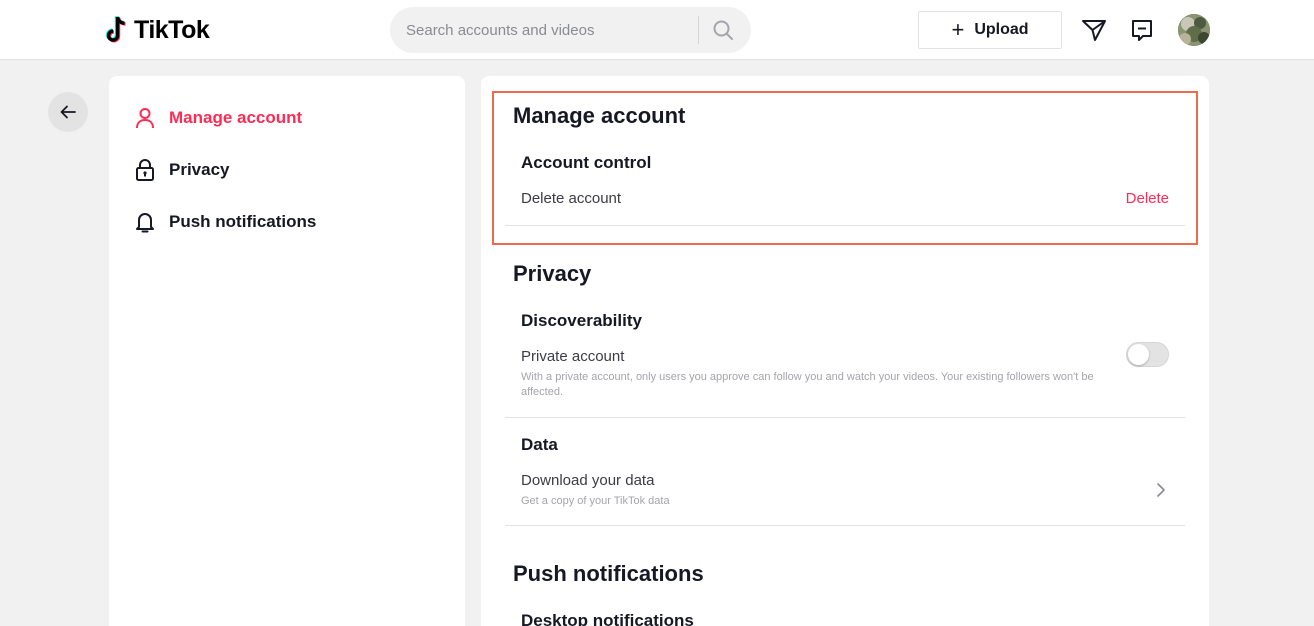  I want to click on lock-icon, so click(145, 170).